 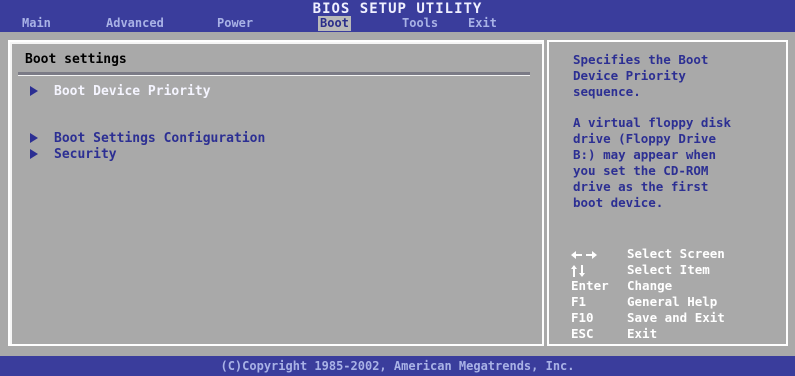 What do you see at coordinates (642, 333) in the screenshot?
I see `key-action: Exit` at bounding box center [642, 333].